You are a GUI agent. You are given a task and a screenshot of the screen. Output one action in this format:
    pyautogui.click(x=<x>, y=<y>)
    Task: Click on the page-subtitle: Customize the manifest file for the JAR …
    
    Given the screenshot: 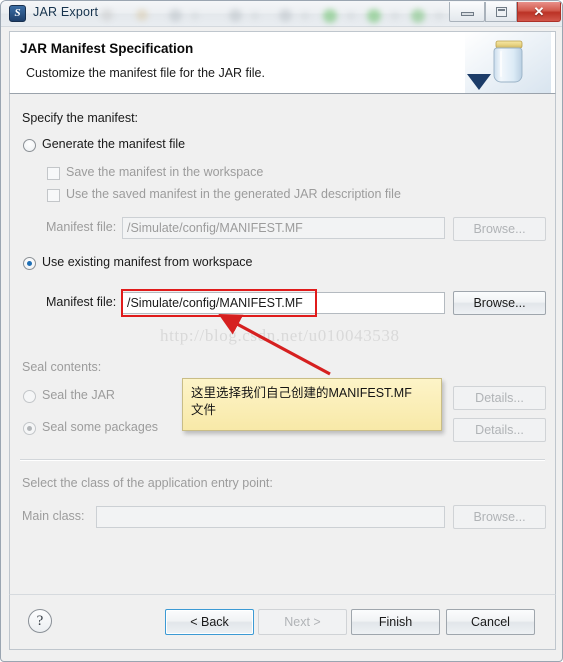 What is the action you would take?
    pyautogui.click(x=145, y=73)
    